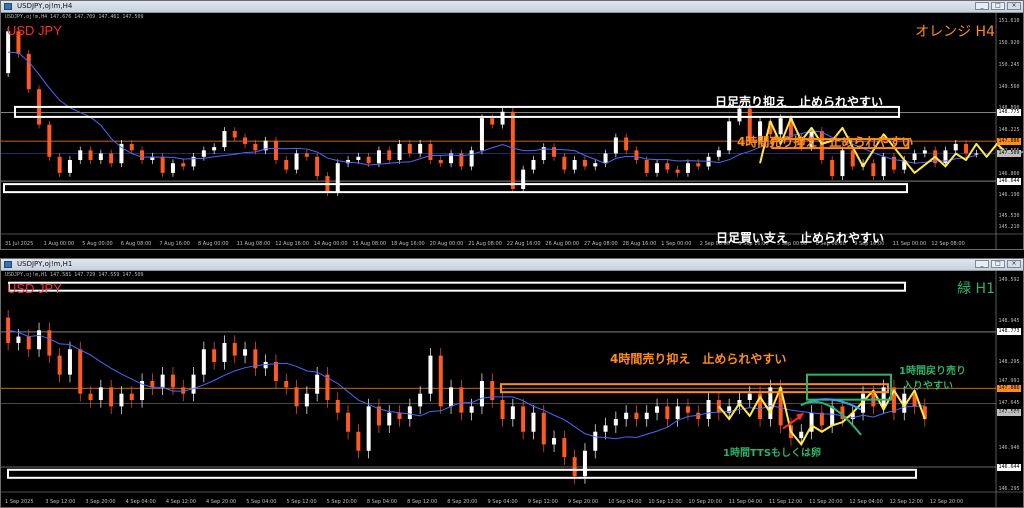  I want to click on h1-x-tick-label: 8 Sep 20:00, so click(462, 502).